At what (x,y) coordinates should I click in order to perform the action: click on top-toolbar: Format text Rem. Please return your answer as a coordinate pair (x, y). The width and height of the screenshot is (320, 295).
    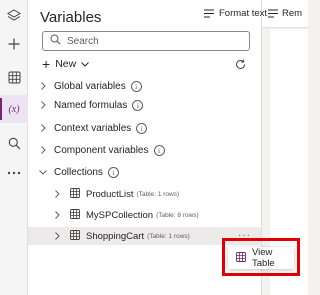
    Looking at the image, I should click on (256, 14).